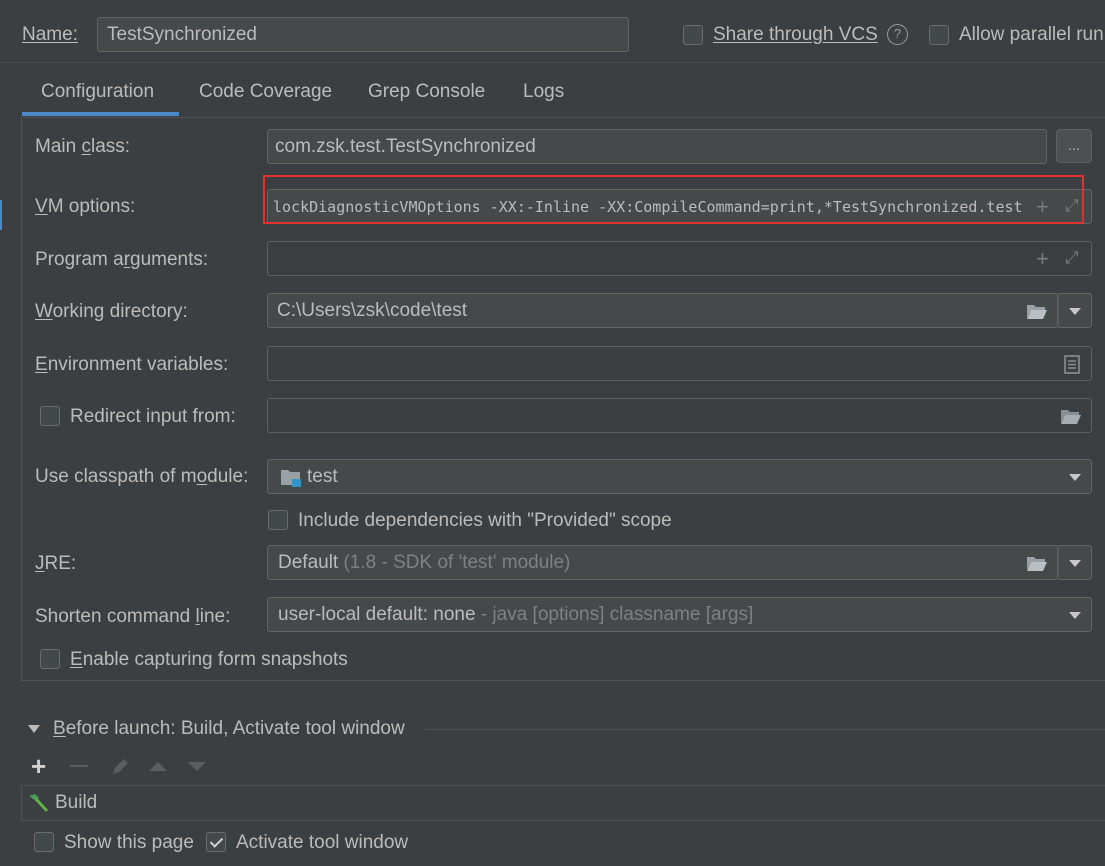 The width and height of the screenshot is (1105, 866). I want to click on move-up-icon, so click(158, 766).